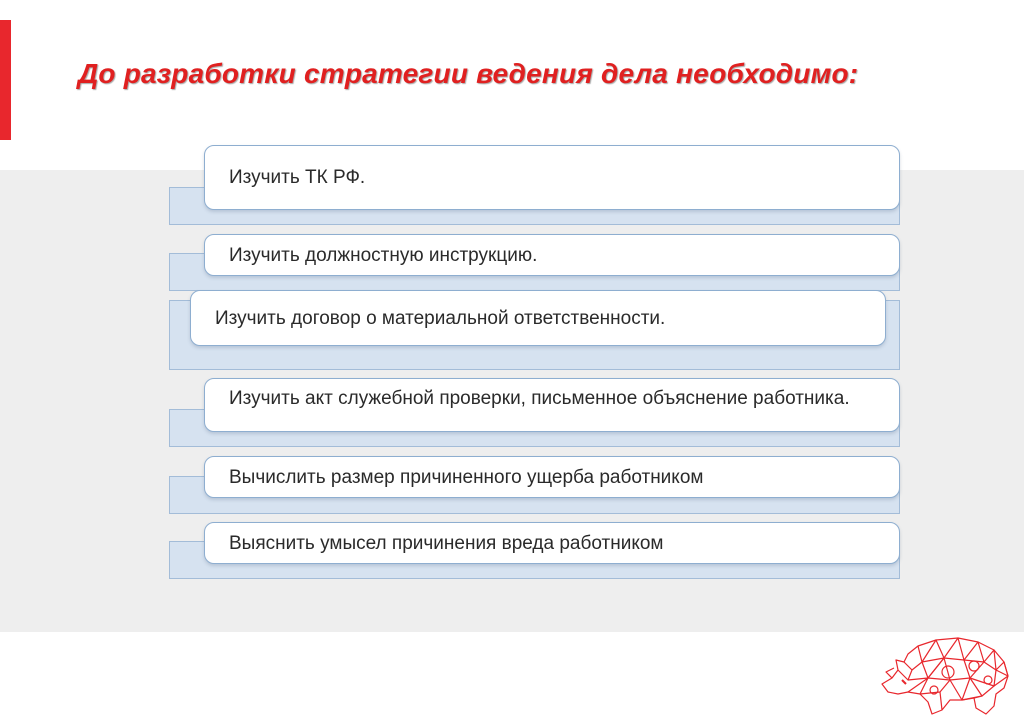 The height and width of the screenshot is (723, 1024). I want to click on rhino-logo-icon, so click(946, 675).